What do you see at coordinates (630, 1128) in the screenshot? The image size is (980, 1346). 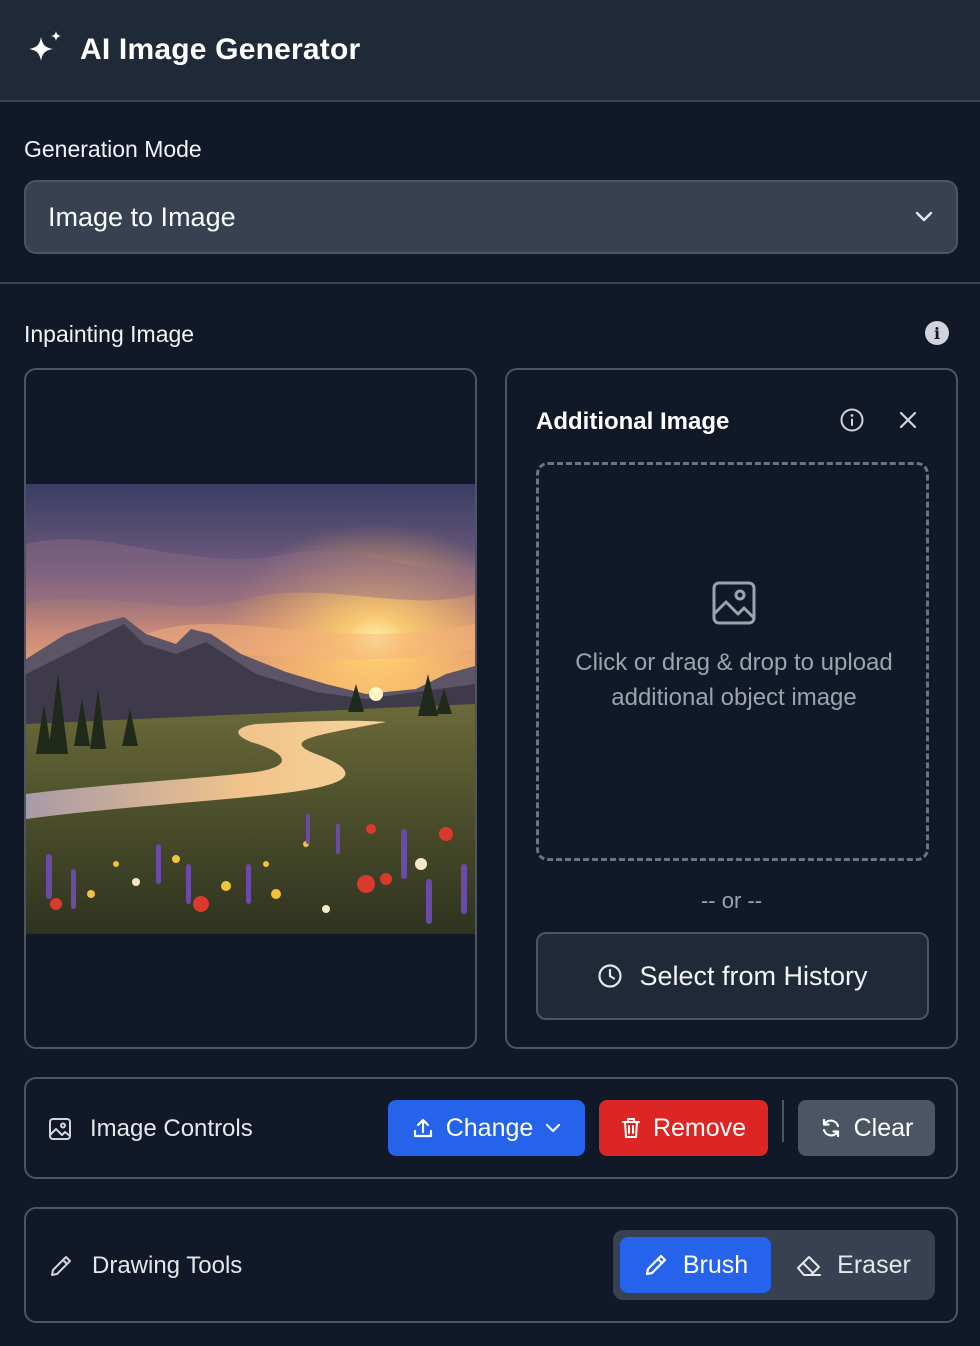 I see `trash-icon` at bounding box center [630, 1128].